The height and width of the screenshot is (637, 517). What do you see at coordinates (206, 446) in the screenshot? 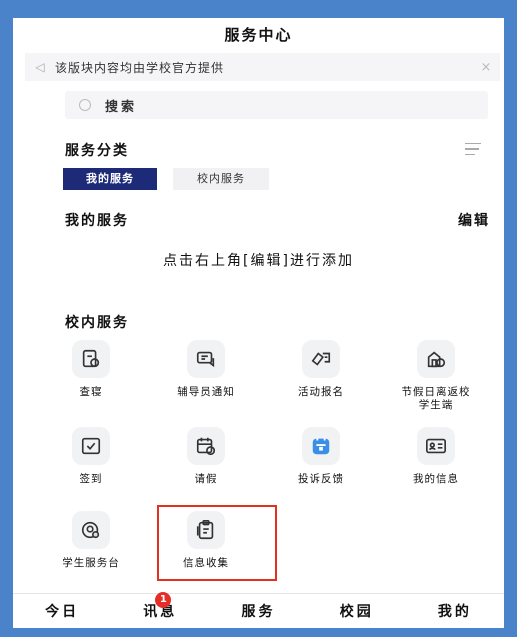
I see `leave-icon` at bounding box center [206, 446].